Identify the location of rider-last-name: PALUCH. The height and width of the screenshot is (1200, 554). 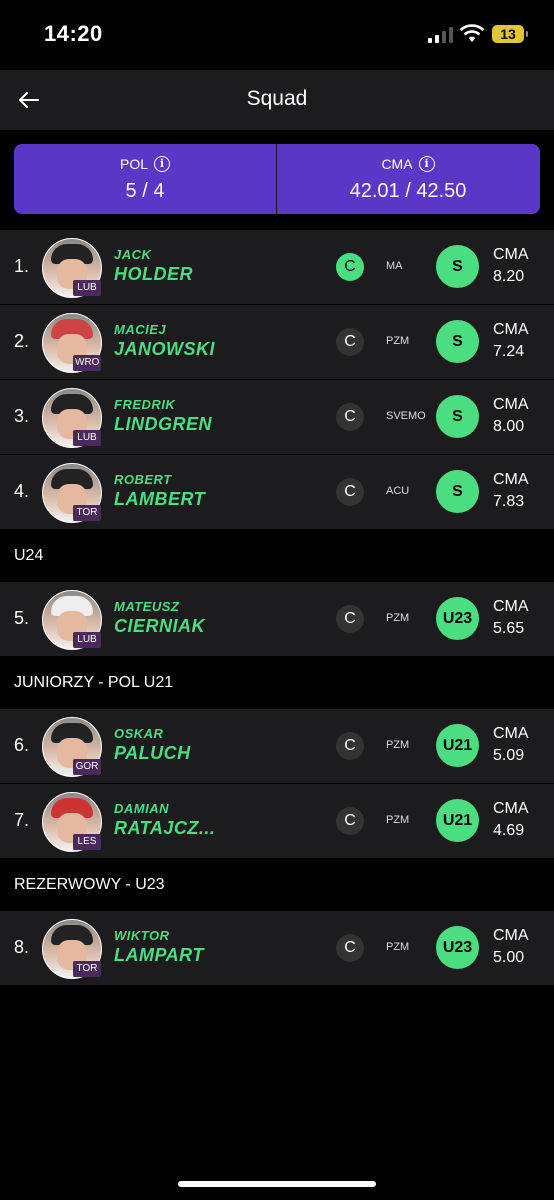
(152, 753).